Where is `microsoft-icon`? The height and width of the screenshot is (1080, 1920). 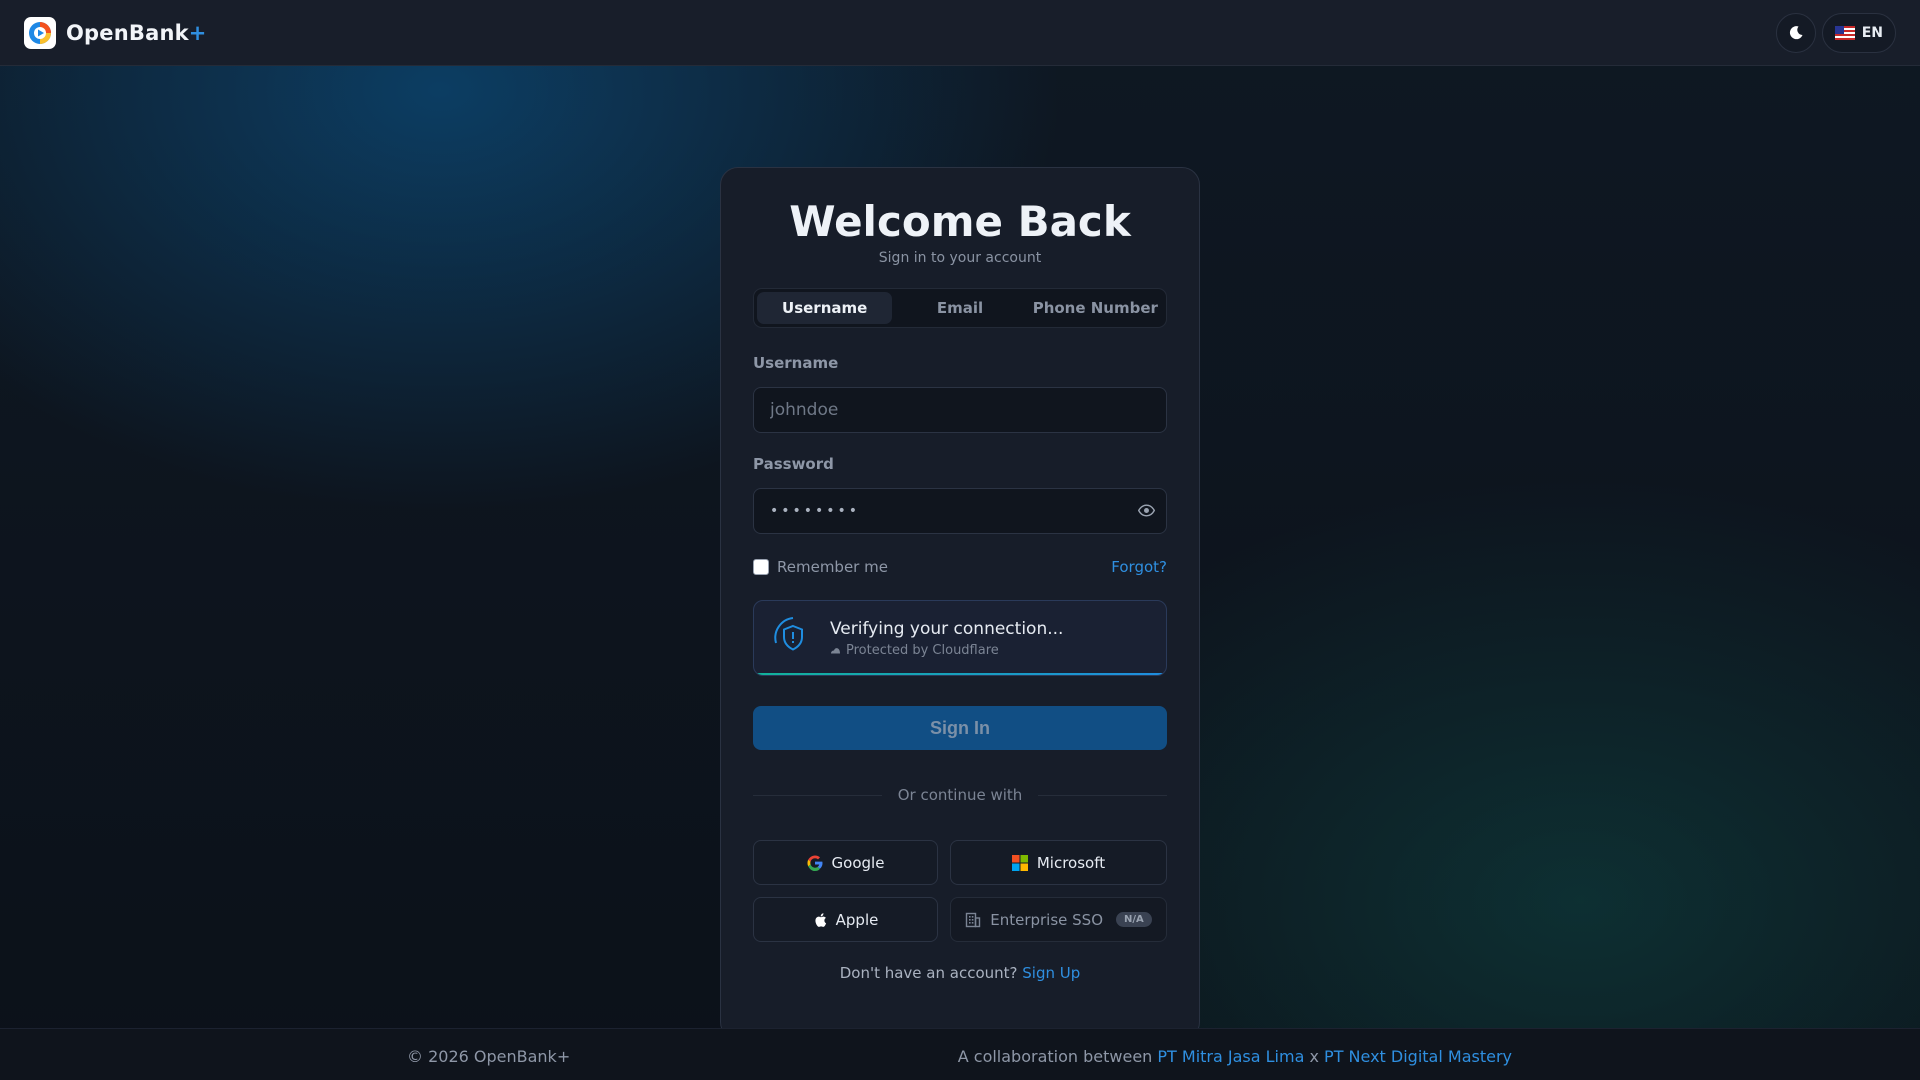 microsoft-icon is located at coordinates (1019, 862).